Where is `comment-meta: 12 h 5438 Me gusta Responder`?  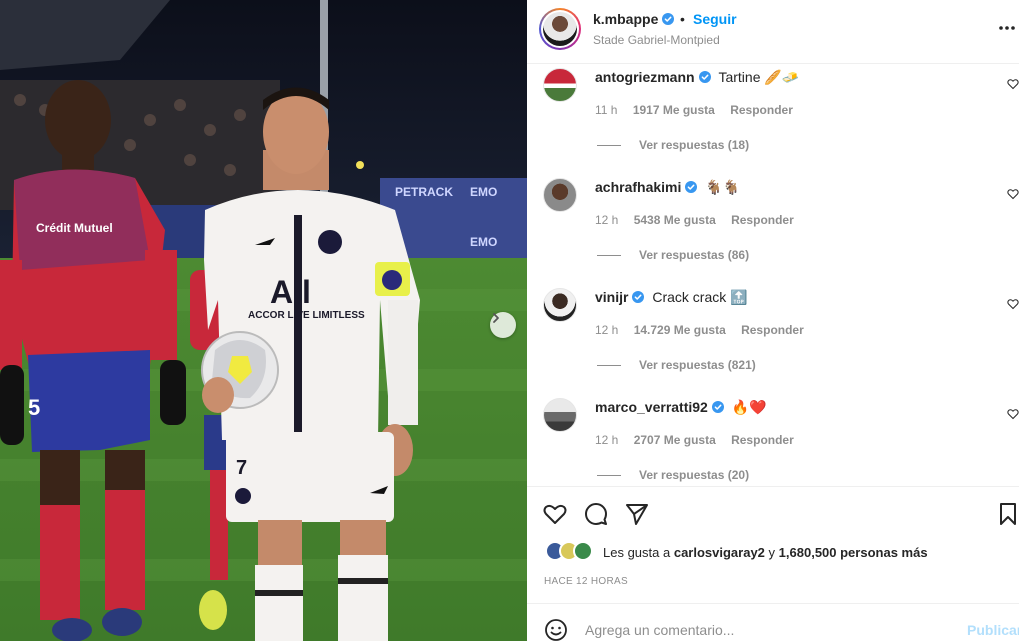 comment-meta: 12 h 5438 Me gusta Responder is located at coordinates (700, 220).